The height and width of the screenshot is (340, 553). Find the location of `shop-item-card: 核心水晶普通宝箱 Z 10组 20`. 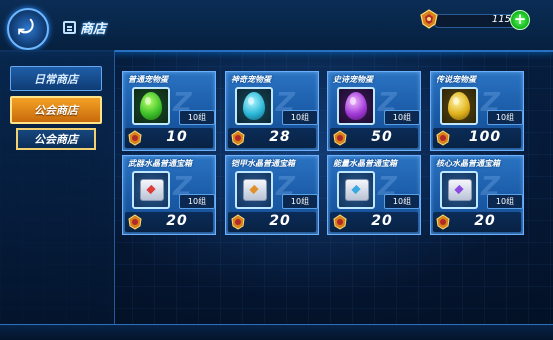

shop-item-card: 核心水晶普通宝箱 Z 10组 20 is located at coordinates (477, 195).